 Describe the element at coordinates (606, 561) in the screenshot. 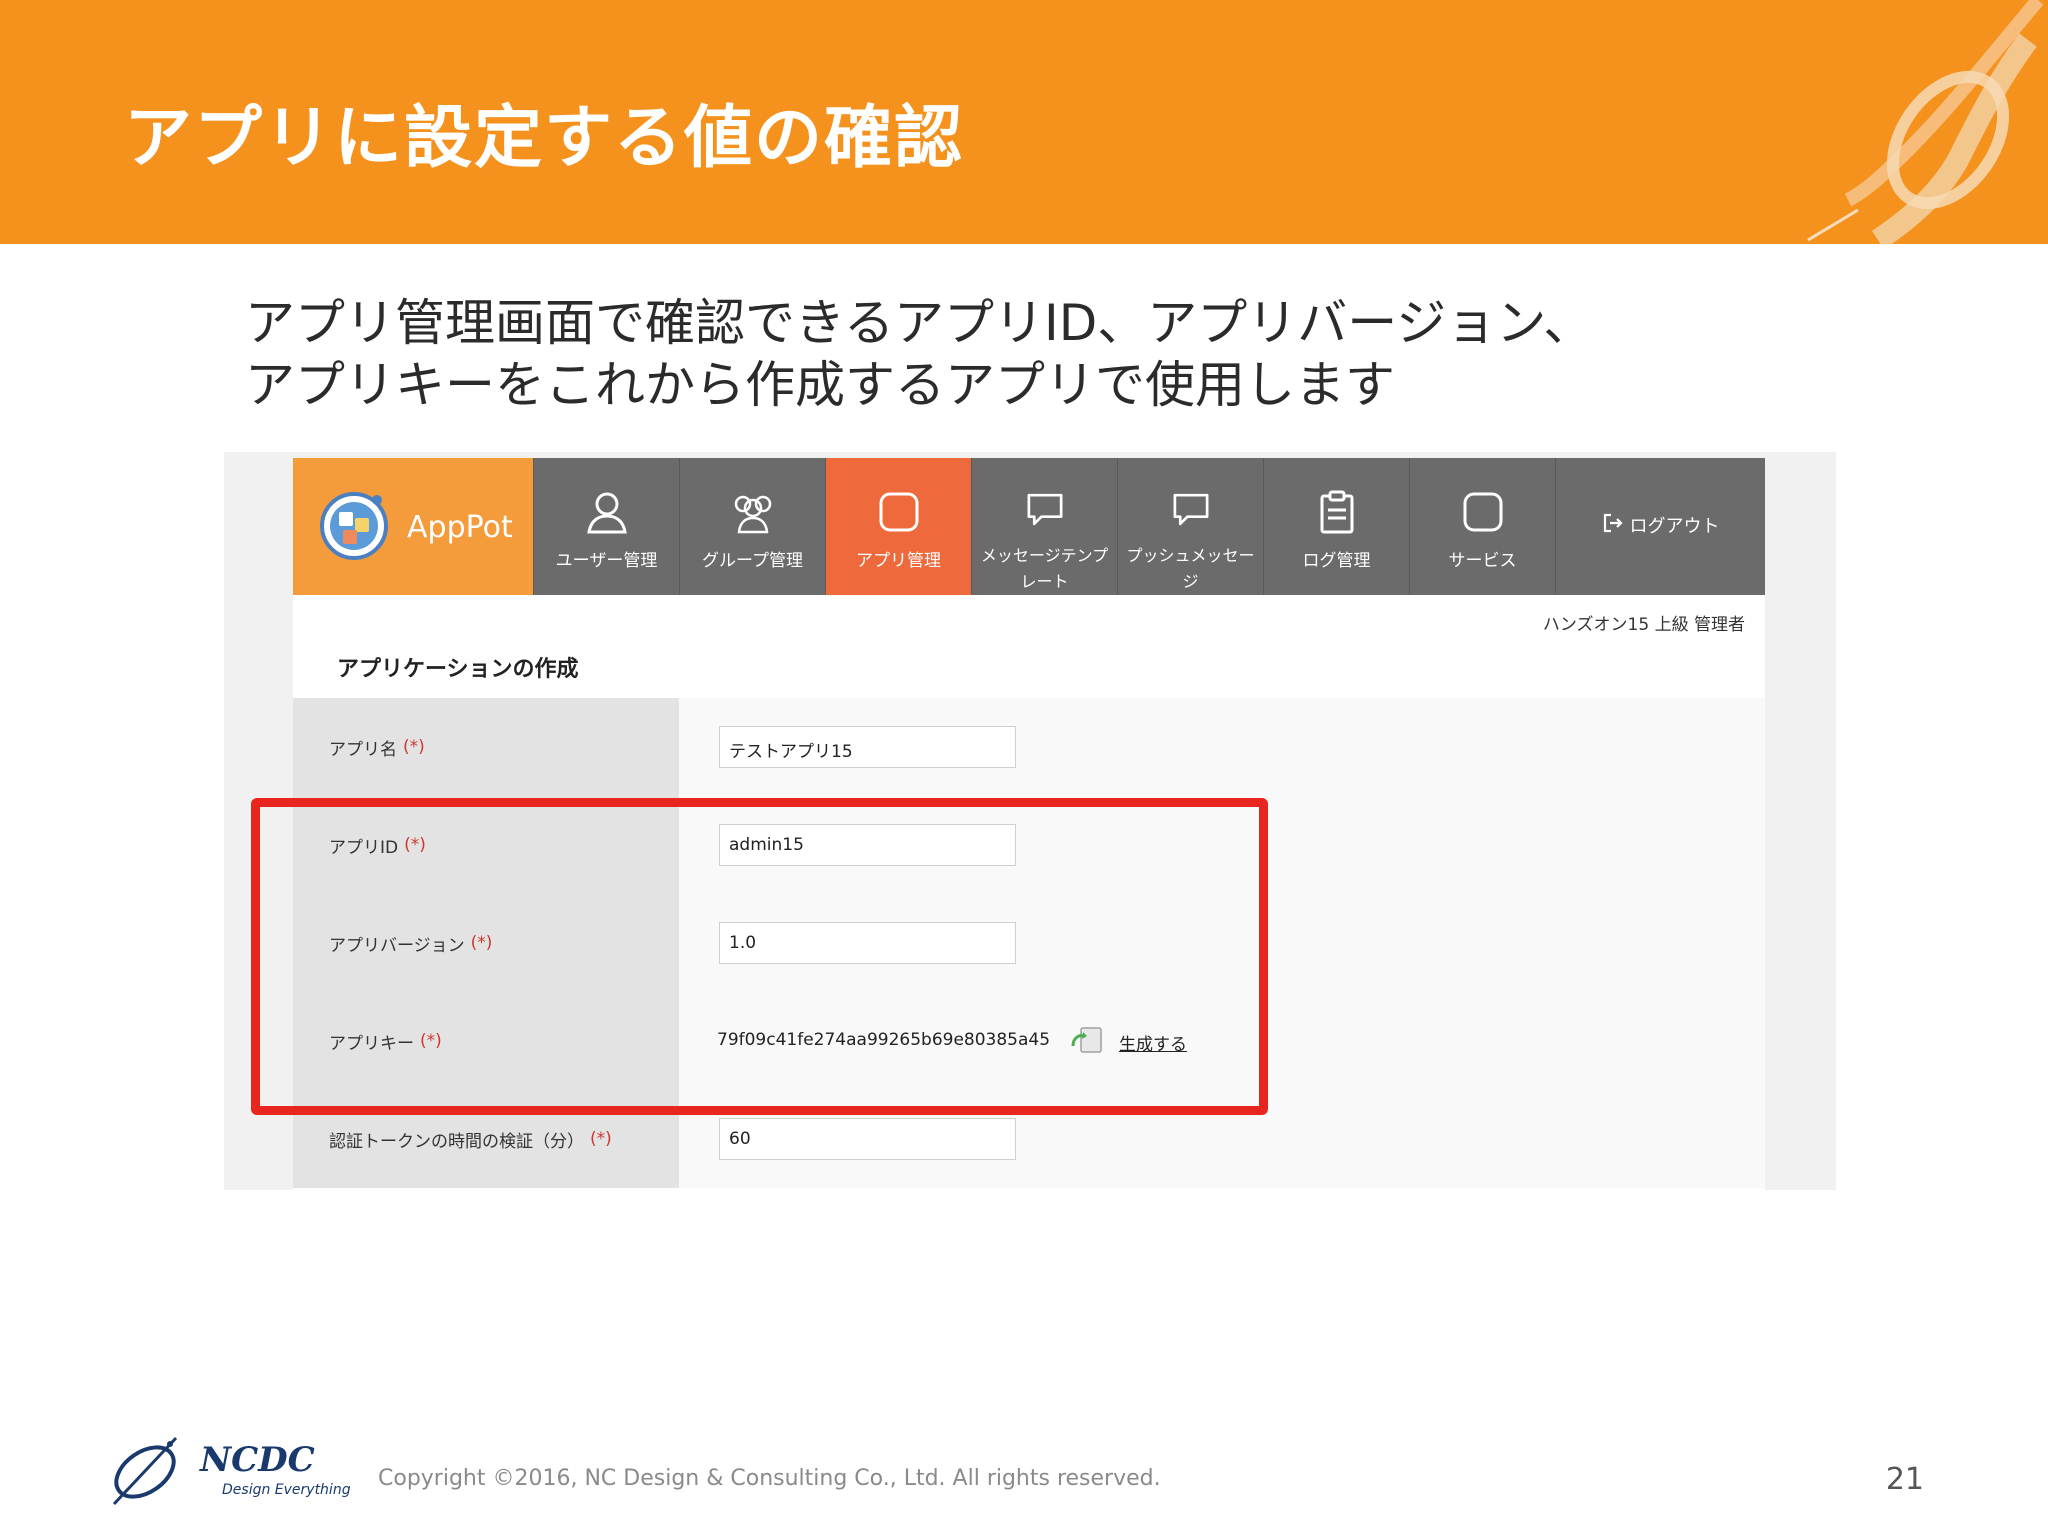

I see `nav-label: ユーザー管理` at that location.